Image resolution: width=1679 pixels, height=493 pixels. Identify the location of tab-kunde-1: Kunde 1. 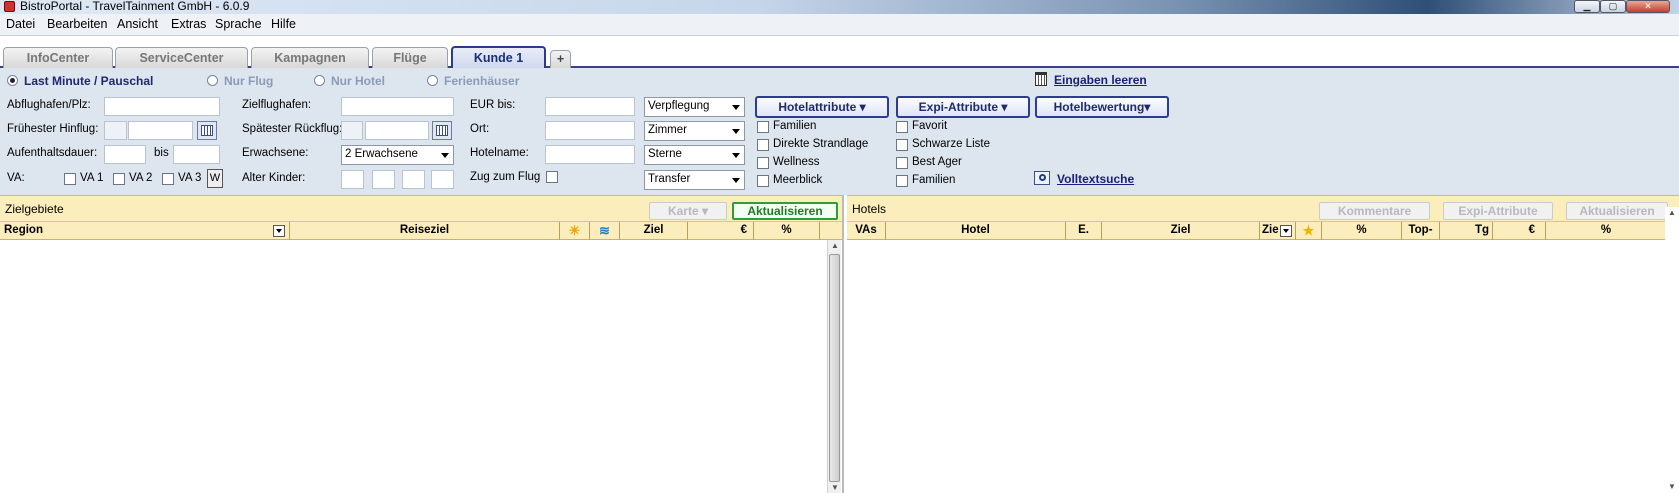
(498, 57).